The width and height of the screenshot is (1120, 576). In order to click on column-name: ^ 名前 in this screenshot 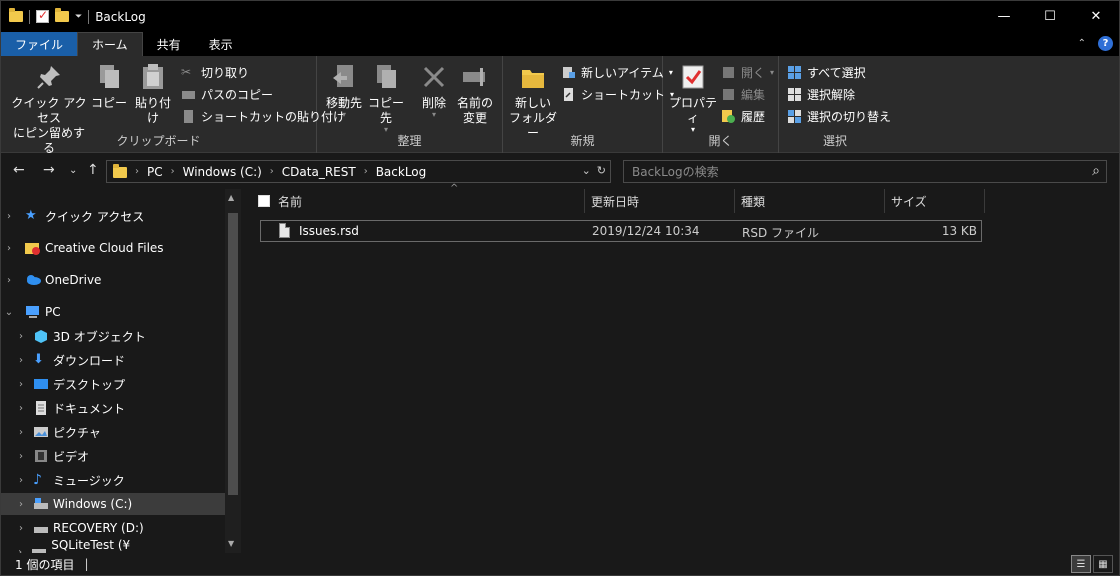, I will do `click(431, 198)`.